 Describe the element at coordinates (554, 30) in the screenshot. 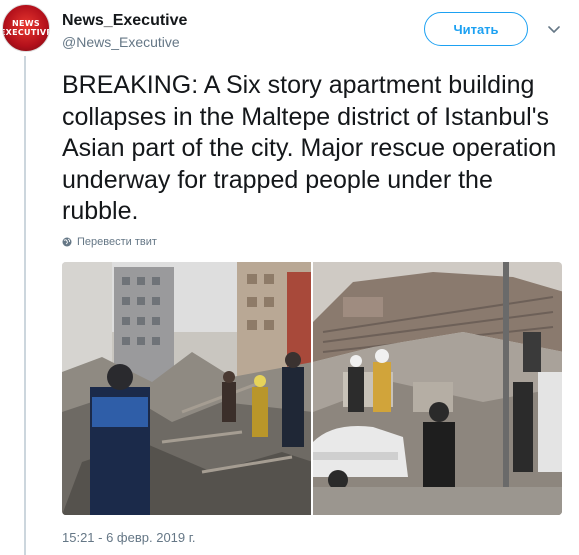

I see `chevron-down-icon` at that location.